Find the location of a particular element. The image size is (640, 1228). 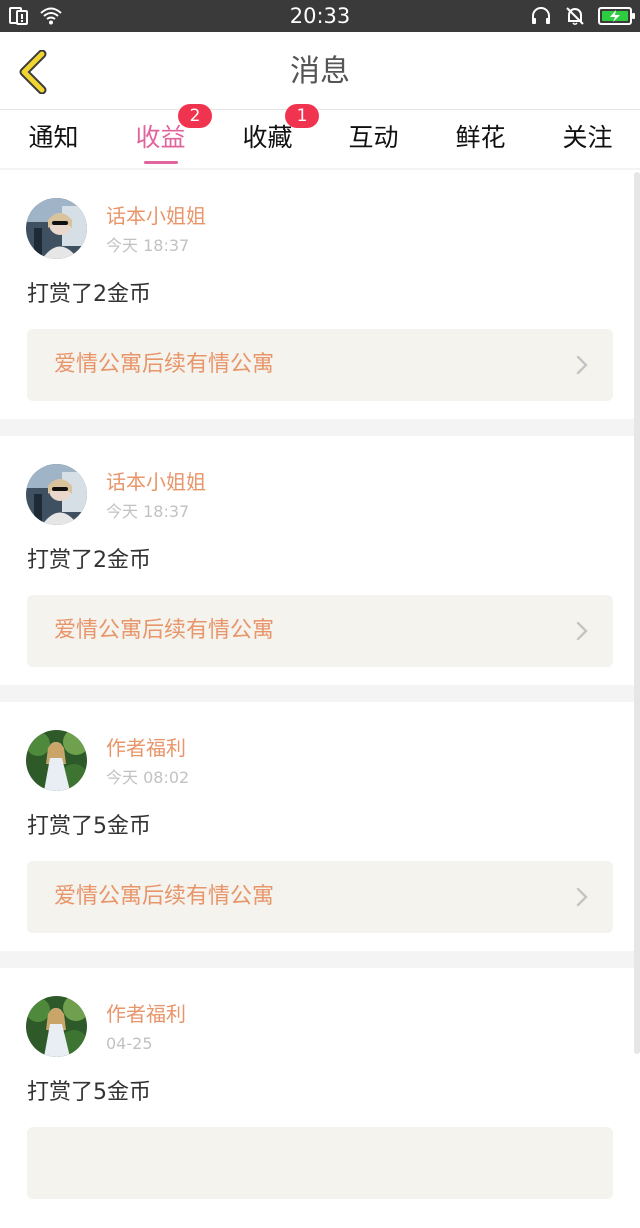

tab-label: 互动 is located at coordinates (373, 137).